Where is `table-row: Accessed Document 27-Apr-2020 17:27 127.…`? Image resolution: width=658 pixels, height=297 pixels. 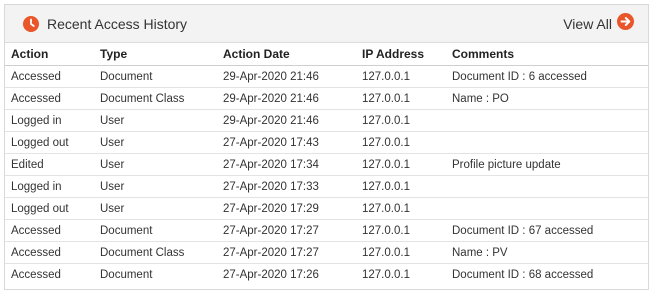
table-row: Accessed Document 27-Apr-2020 17:27 127.… is located at coordinates (326, 230).